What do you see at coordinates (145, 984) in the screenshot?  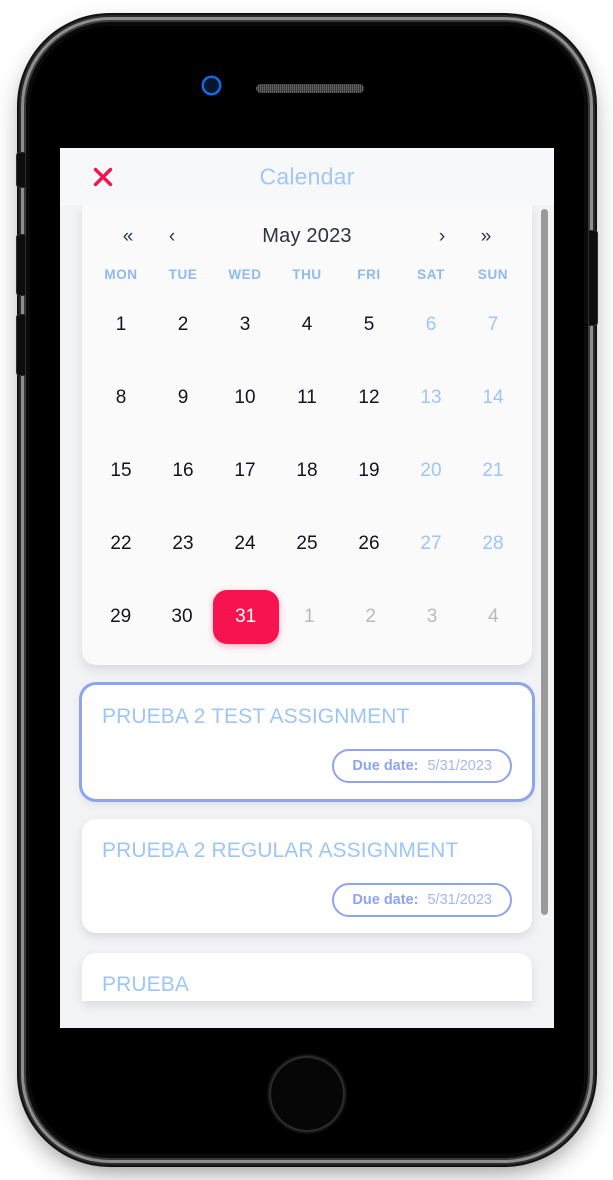 I see `assignment-title: PRUEBA` at bounding box center [145, 984].